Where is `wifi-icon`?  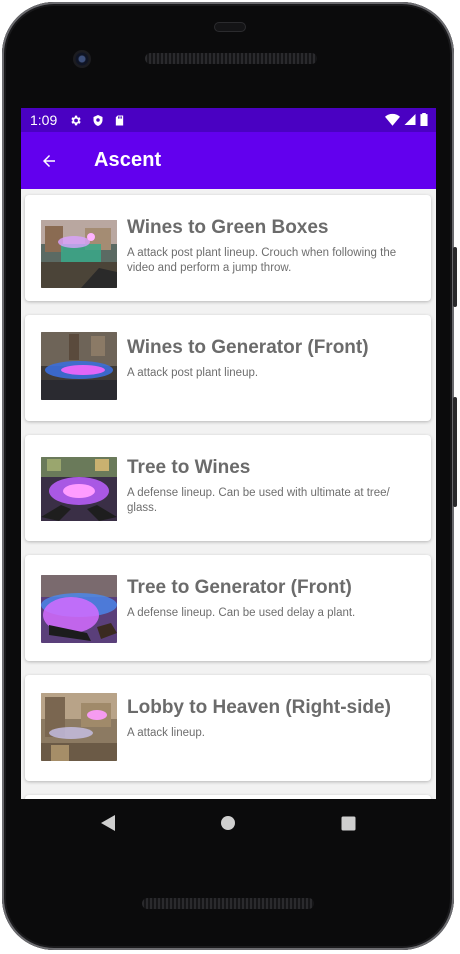 wifi-icon is located at coordinates (392, 122).